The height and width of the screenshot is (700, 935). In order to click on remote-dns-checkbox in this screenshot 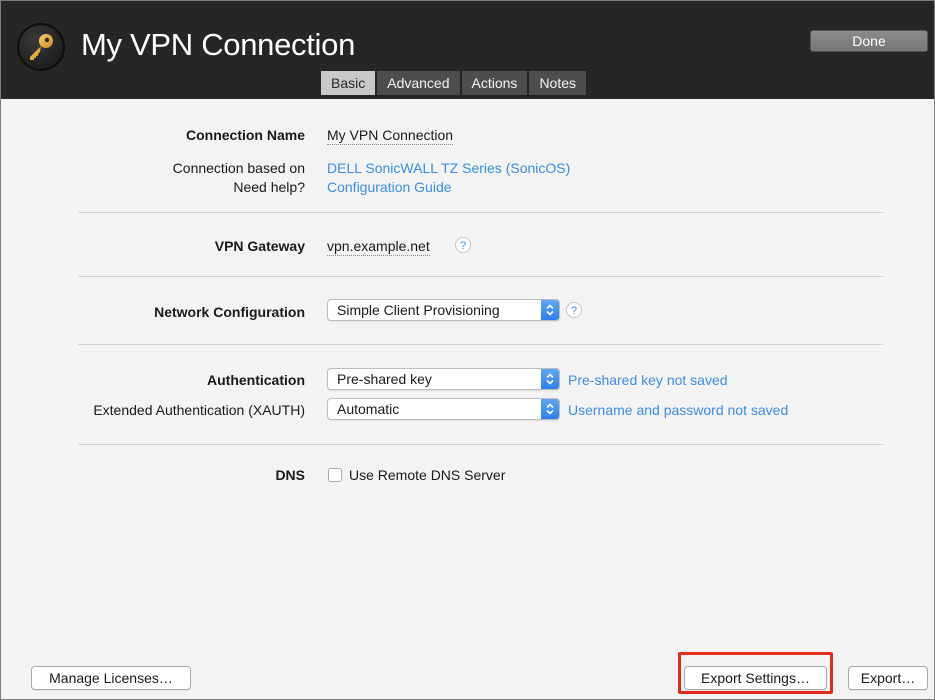, I will do `click(335, 475)`.